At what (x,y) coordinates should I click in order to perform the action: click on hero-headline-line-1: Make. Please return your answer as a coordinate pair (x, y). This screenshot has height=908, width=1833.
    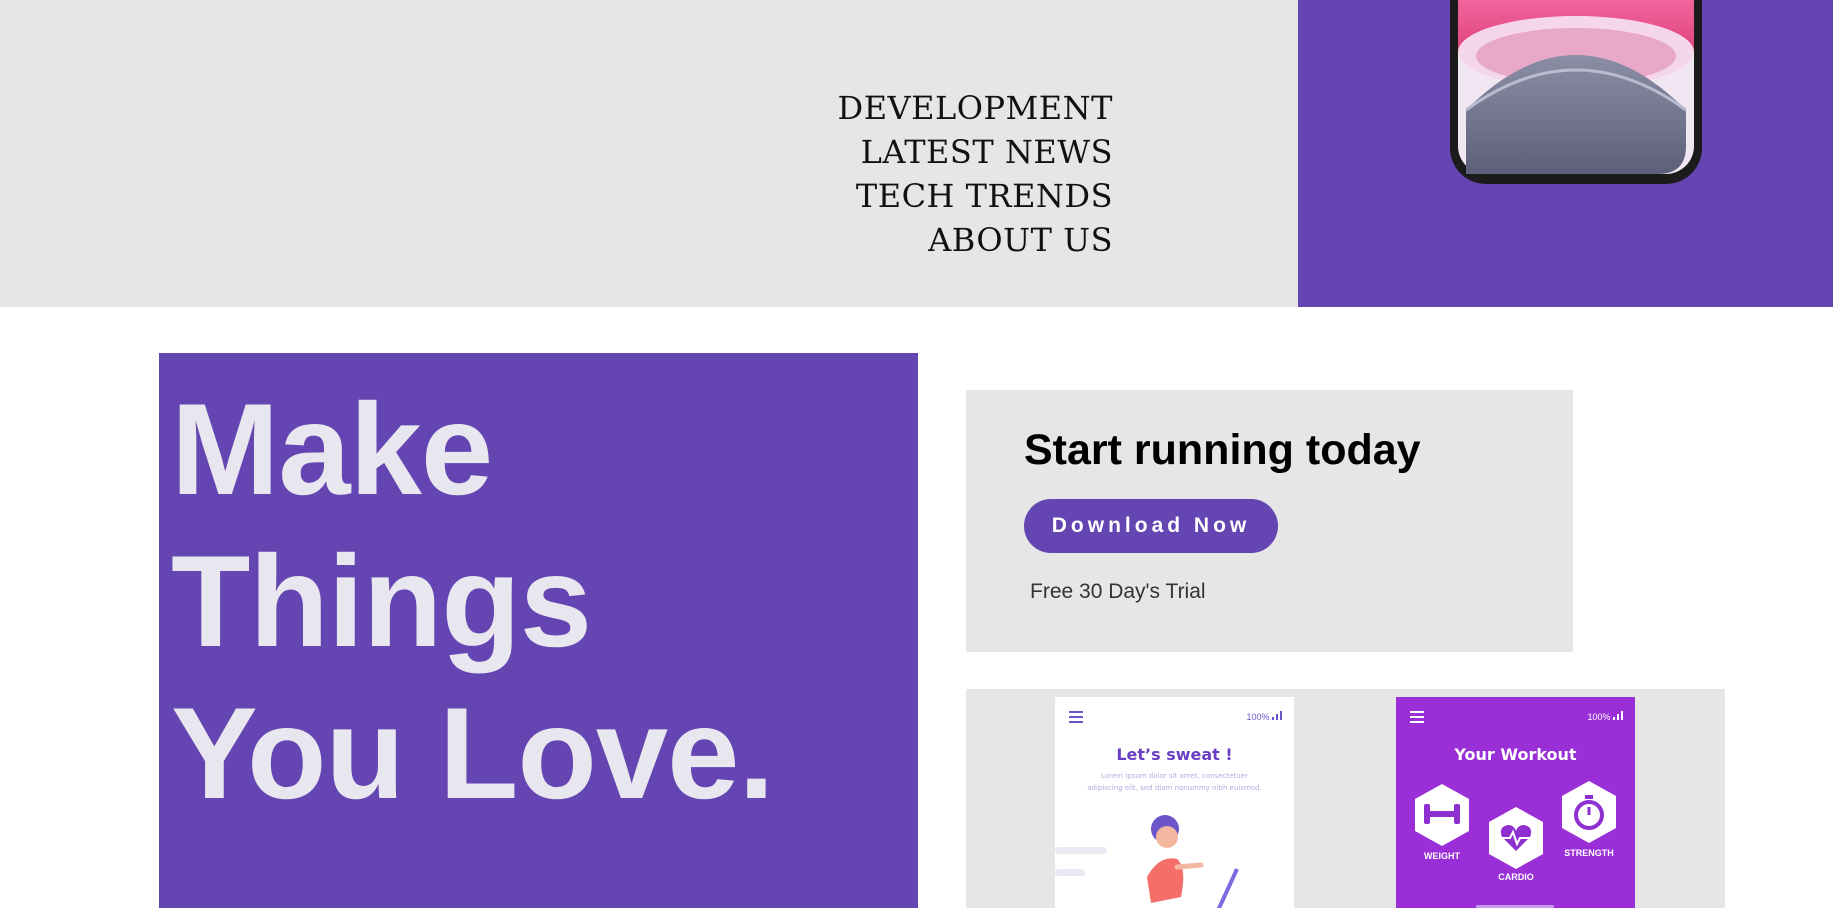
    Looking at the image, I should click on (332, 449).